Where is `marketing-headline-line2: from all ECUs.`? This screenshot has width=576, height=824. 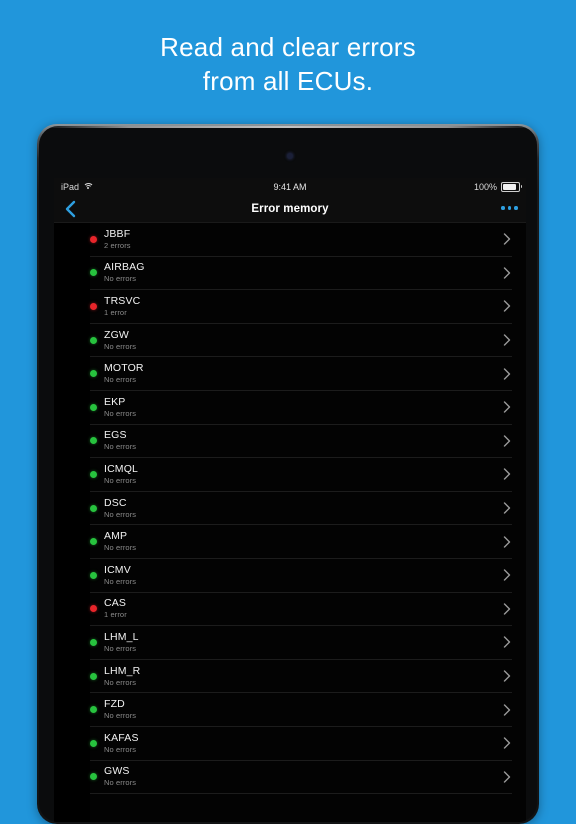 marketing-headline-line2: from all ECUs. is located at coordinates (288, 81).